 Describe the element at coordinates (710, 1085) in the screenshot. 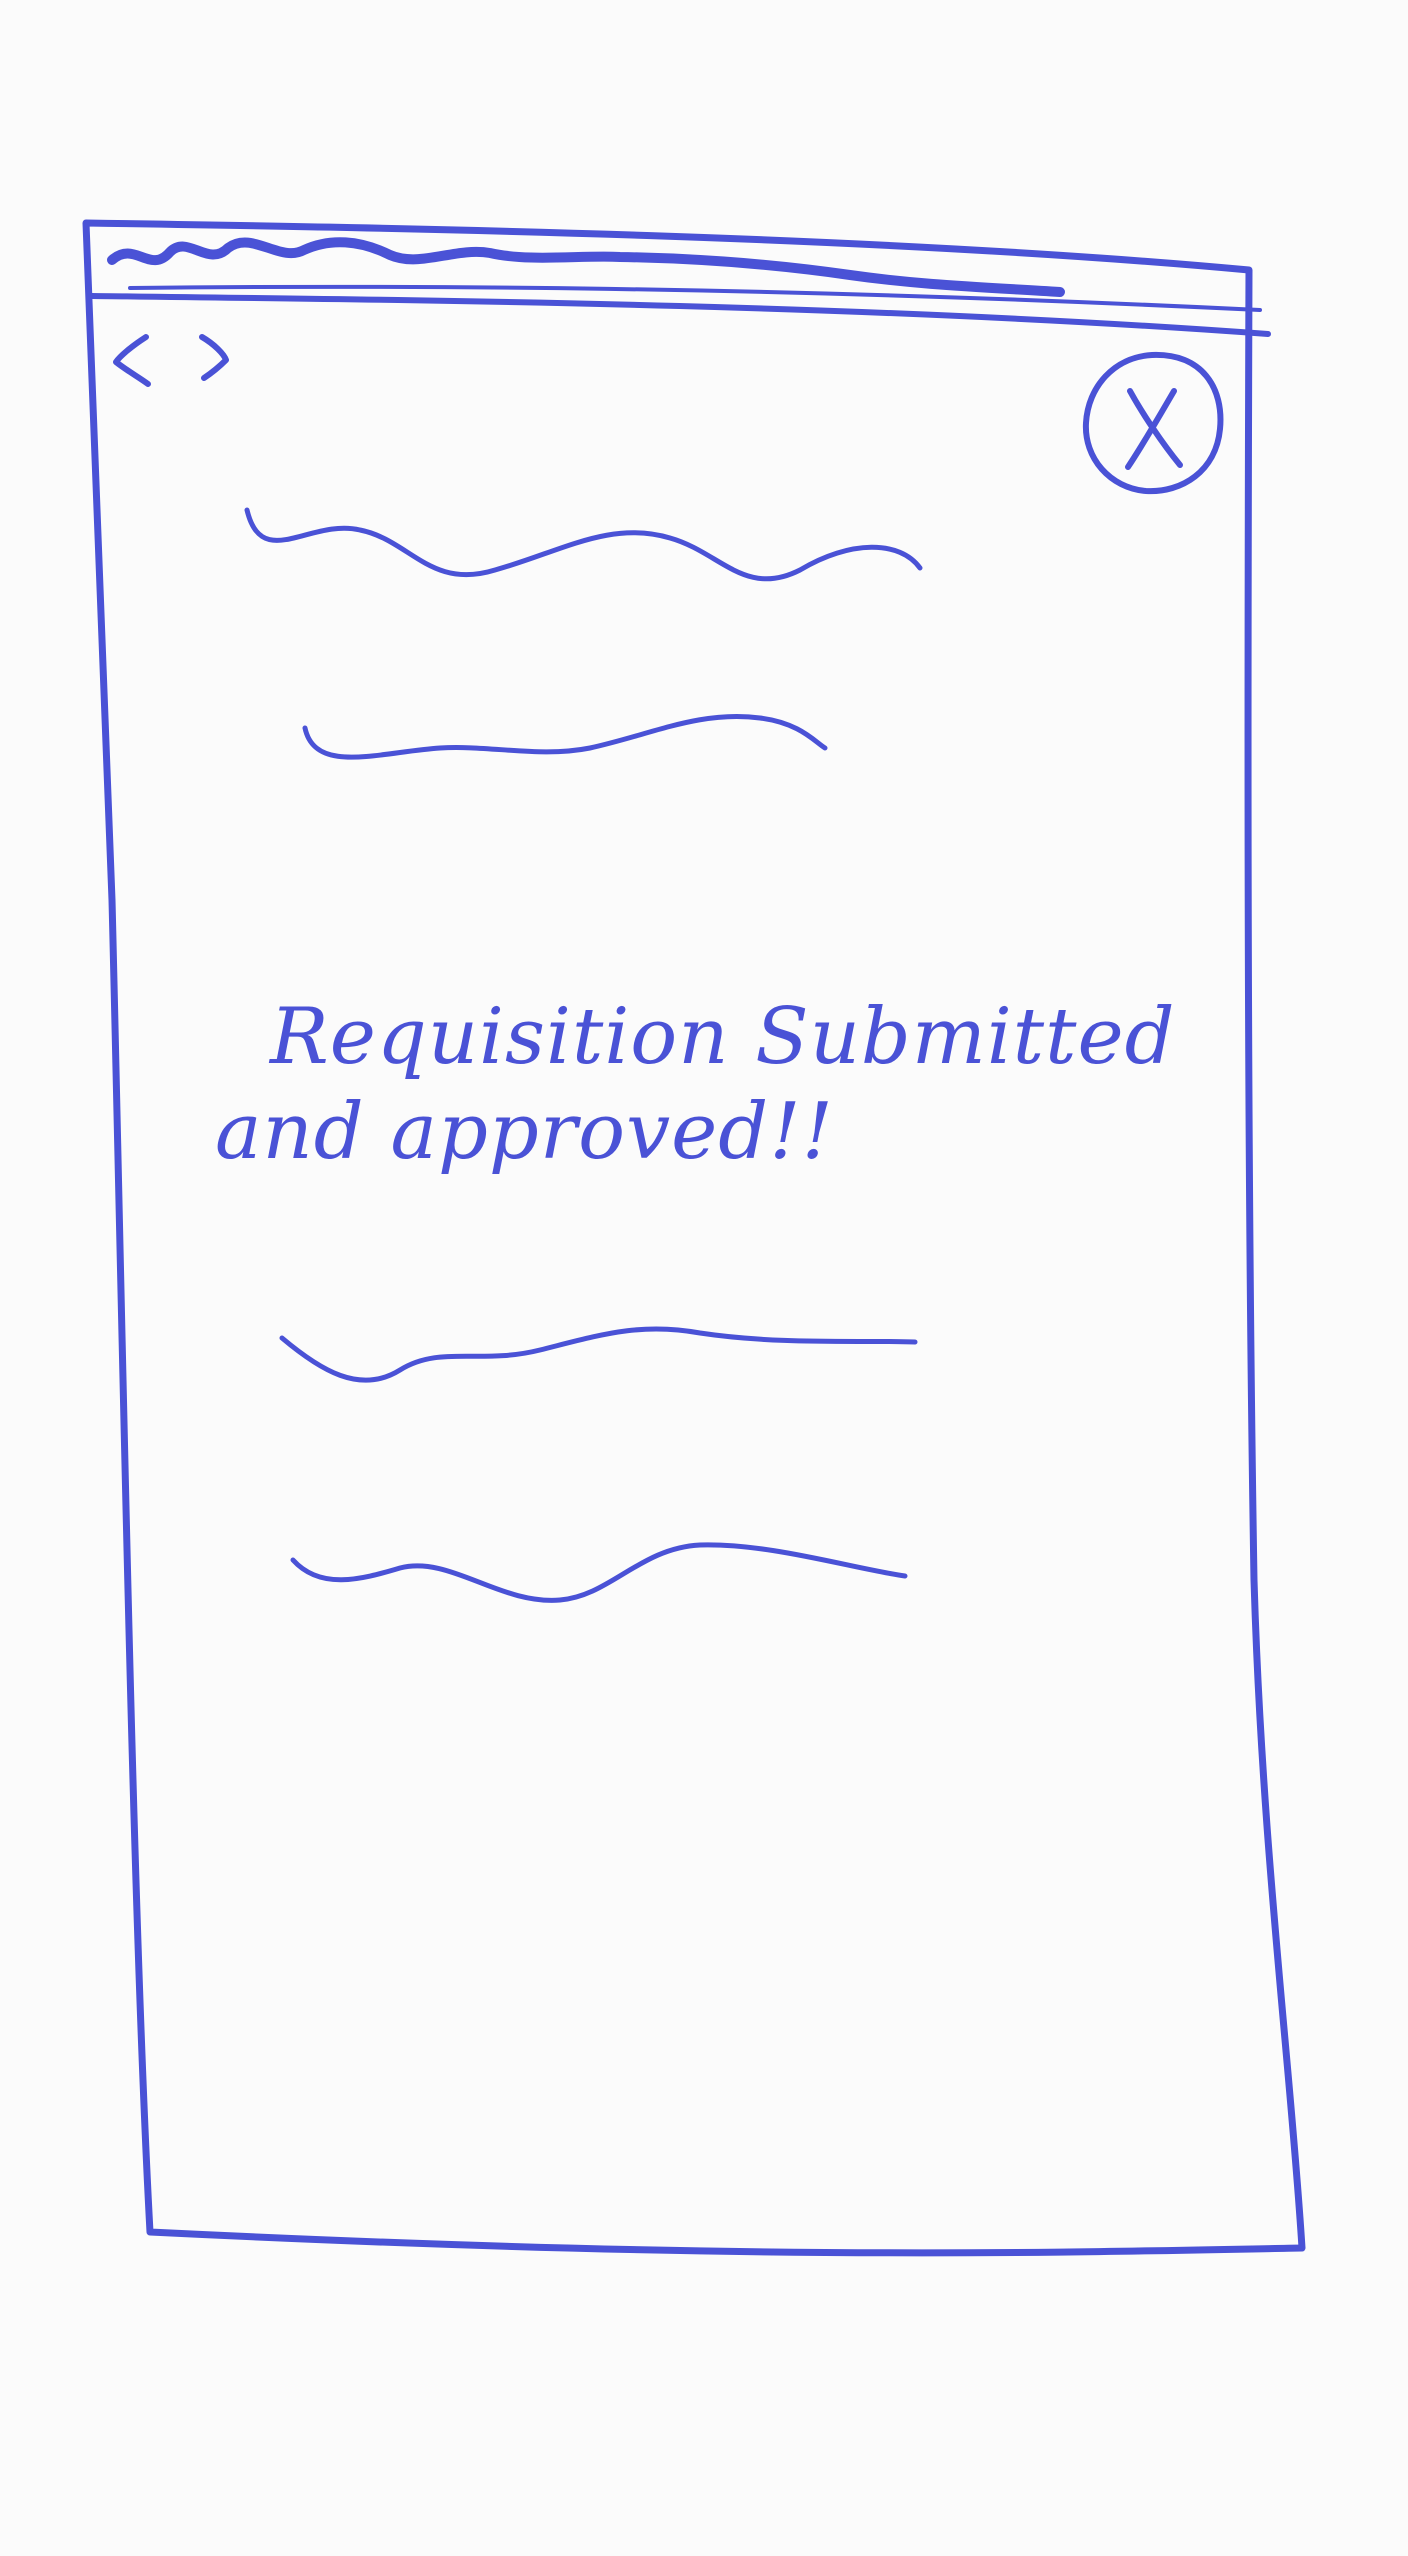

I see `confirmation-message: Requisition Submitted and approved!!` at that location.